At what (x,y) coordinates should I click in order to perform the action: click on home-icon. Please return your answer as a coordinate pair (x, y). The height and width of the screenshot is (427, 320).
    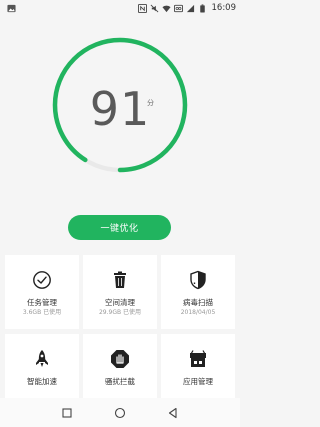
    Looking at the image, I should click on (120, 413).